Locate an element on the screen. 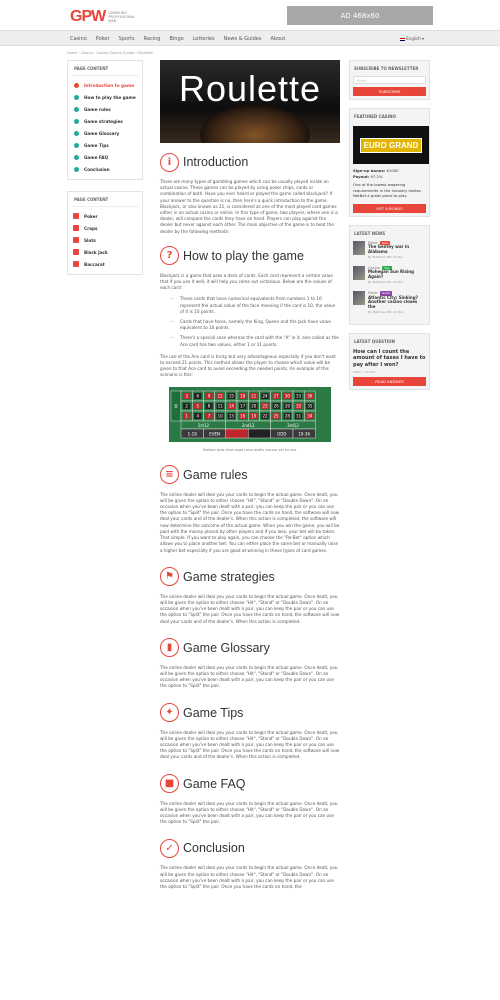 The width and height of the screenshot is (500, 1000). game-link-baccarat: Baccarat is located at coordinates (105, 264).